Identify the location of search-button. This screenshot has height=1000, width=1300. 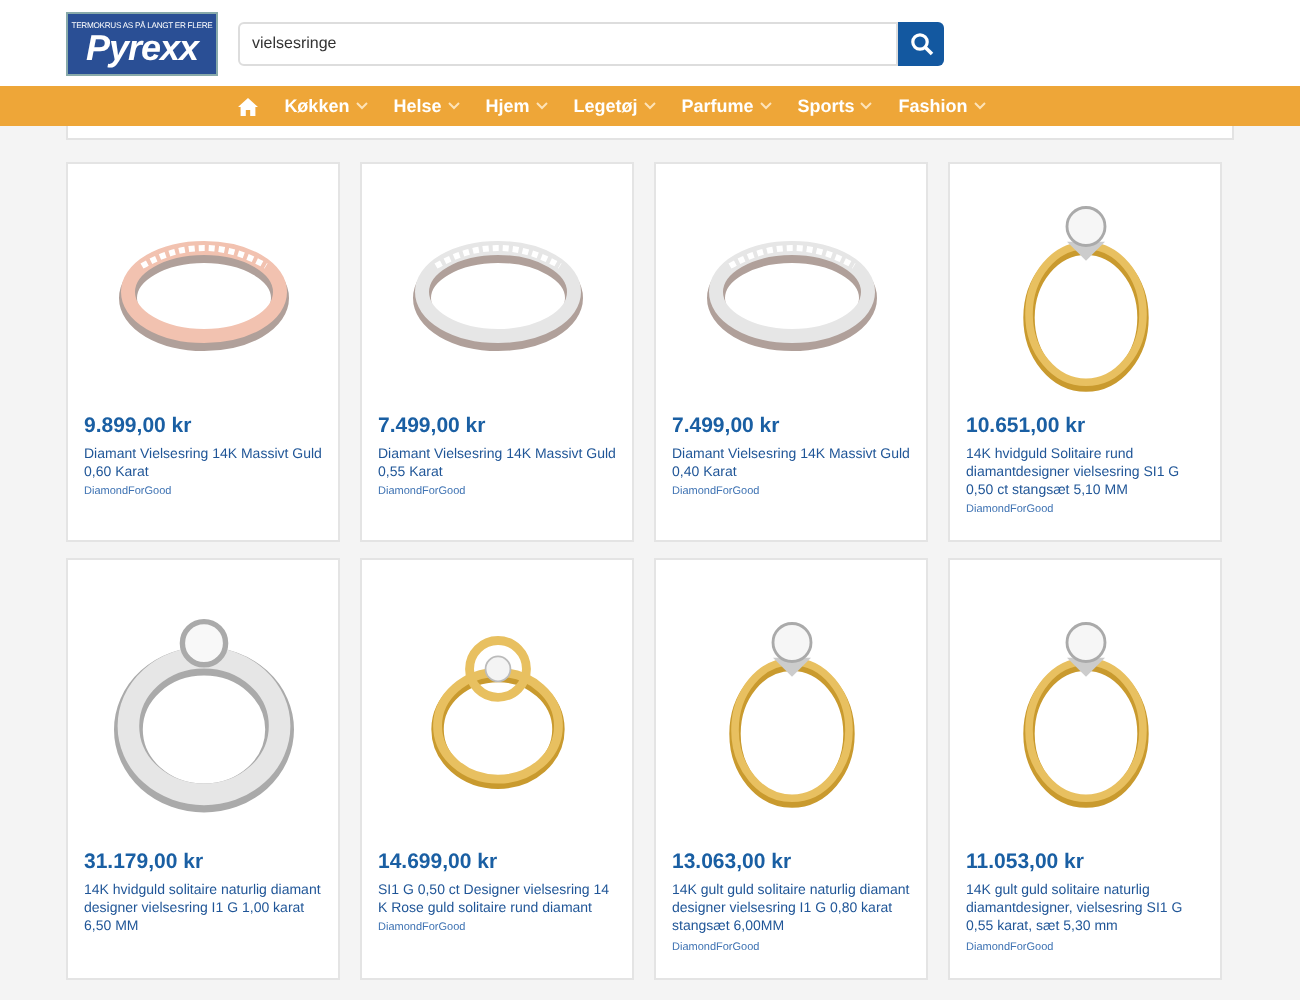
(921, 43).